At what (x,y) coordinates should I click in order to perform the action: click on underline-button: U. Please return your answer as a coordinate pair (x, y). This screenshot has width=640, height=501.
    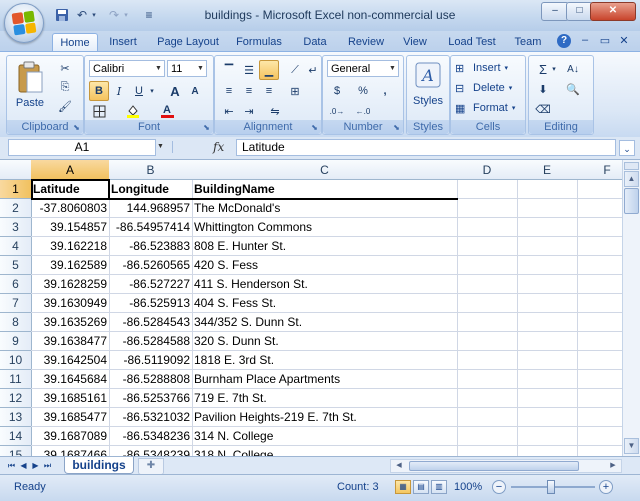
    Looking at the image, I should click on (139, 91).